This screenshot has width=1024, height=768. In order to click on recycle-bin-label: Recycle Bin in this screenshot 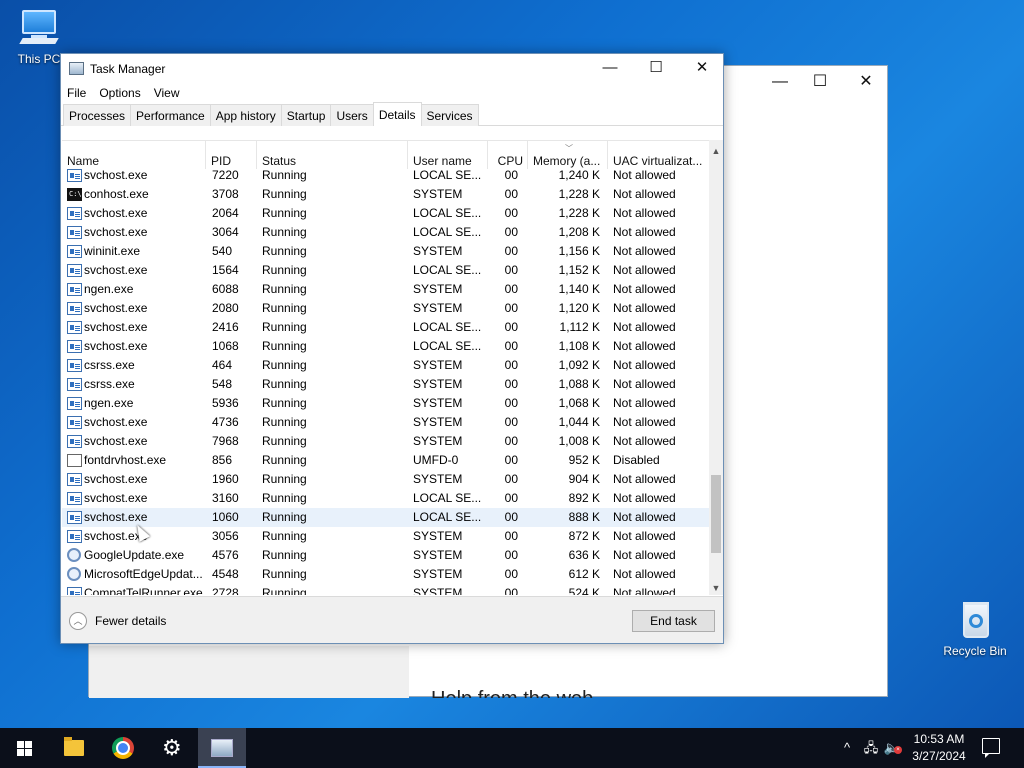, I will do `click(975, 651)`.